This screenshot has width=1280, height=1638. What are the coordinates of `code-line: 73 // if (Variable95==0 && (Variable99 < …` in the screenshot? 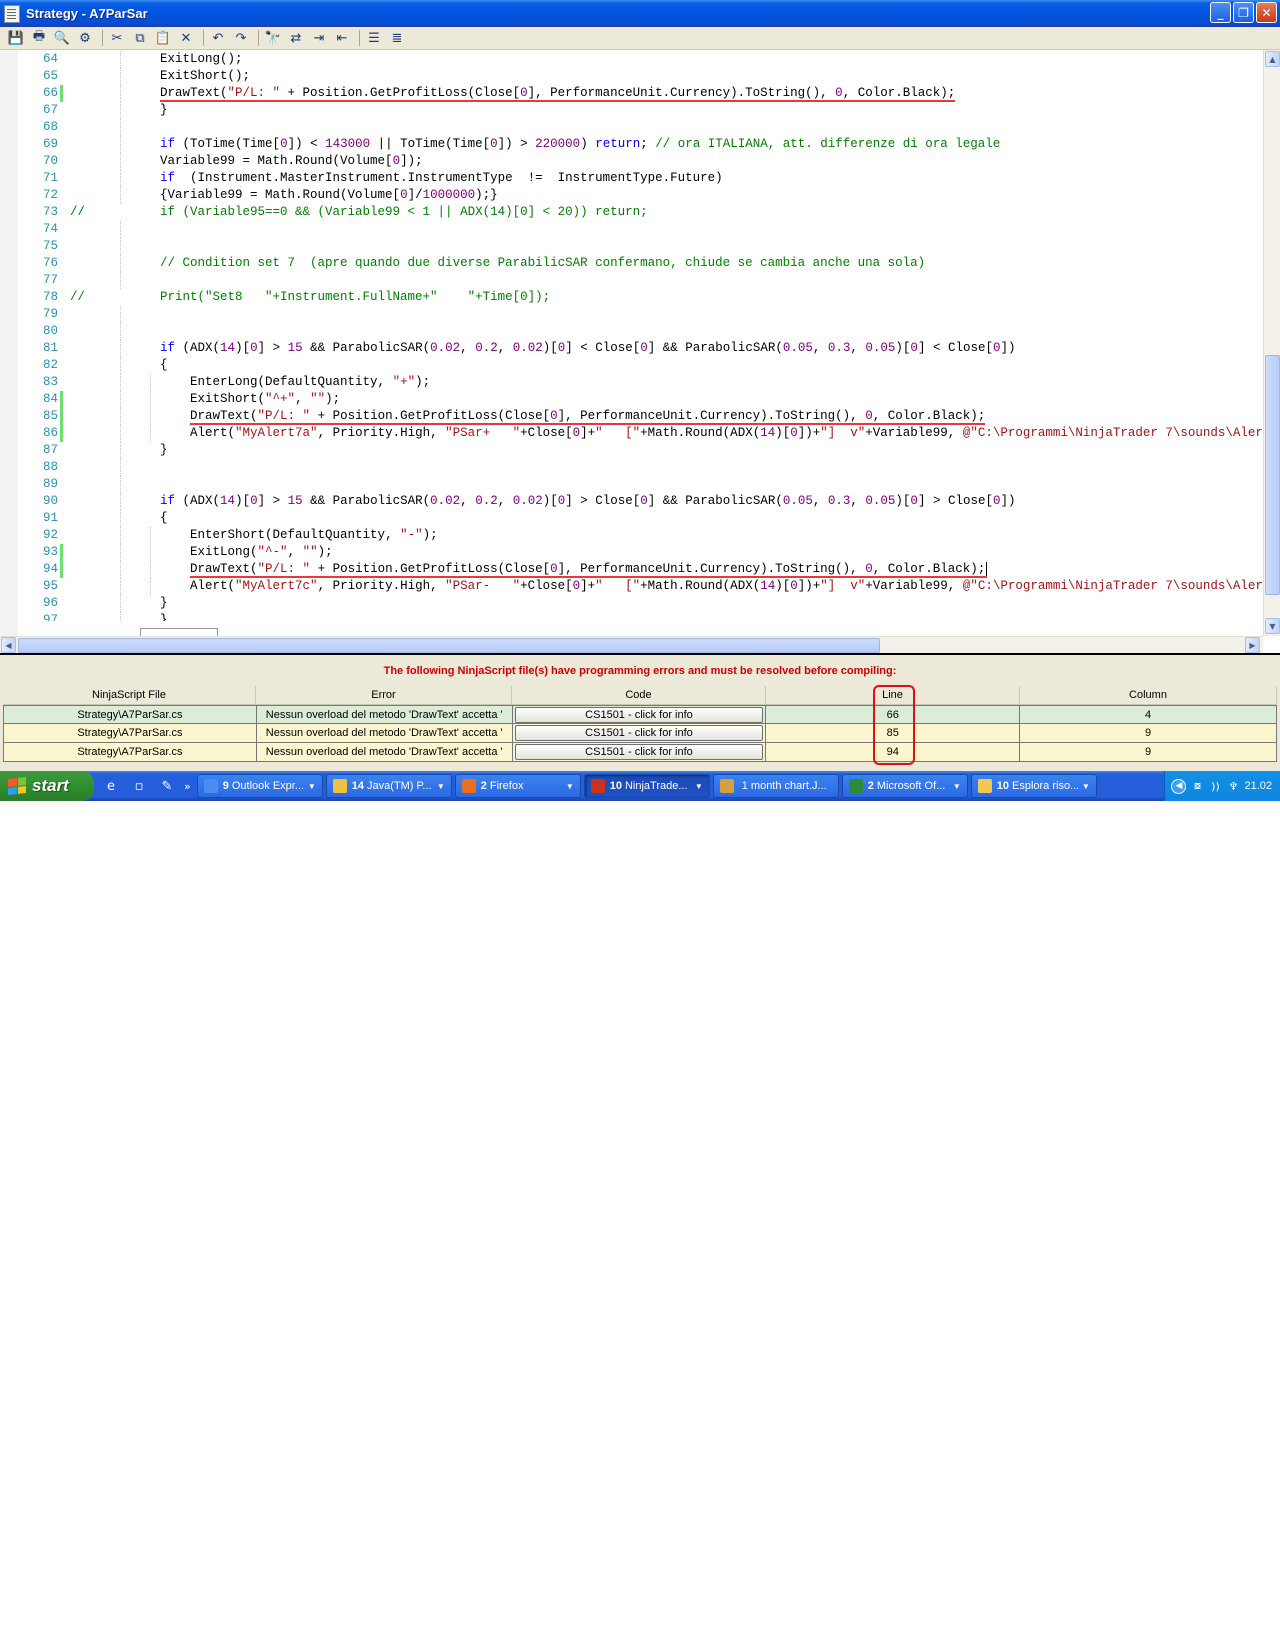 It's located at (640, 212).